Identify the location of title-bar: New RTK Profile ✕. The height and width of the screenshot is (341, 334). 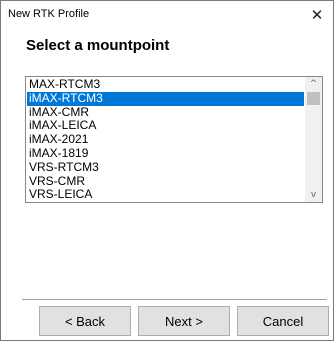
(167, 15).